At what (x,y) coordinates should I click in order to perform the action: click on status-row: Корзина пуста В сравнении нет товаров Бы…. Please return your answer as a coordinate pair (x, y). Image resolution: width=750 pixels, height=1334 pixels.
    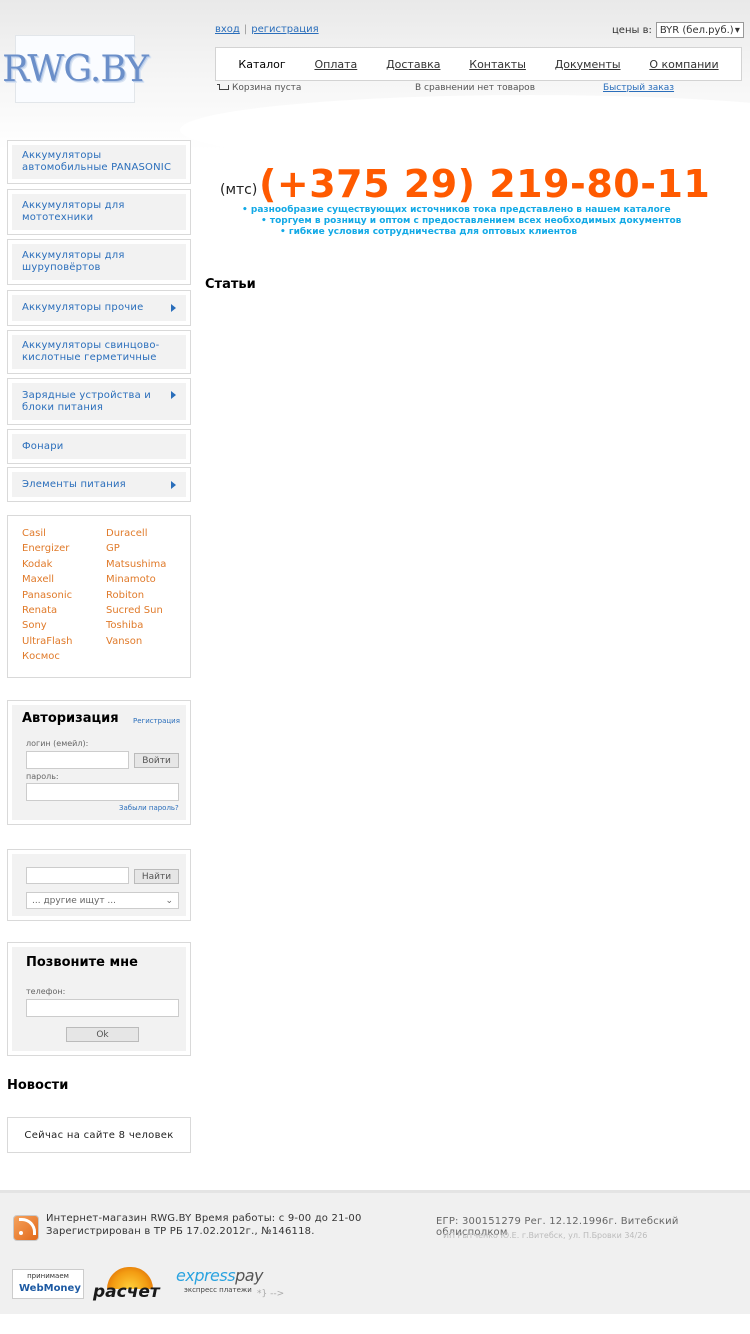
    Looking at the image, I should click on (447, 89).